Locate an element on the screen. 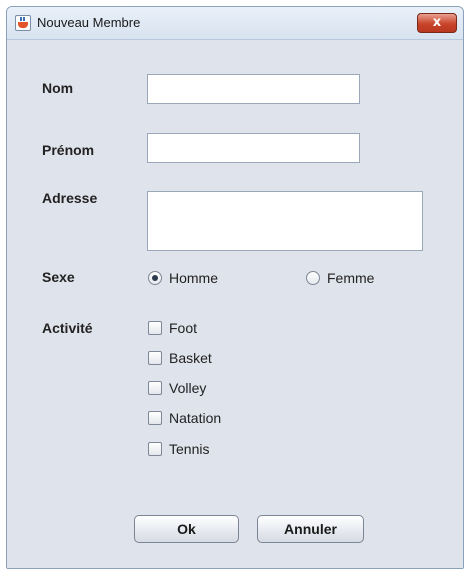 This screenshot has height=573, width=469. checkbox-natation: Natation is located at coordinates (184, 418).